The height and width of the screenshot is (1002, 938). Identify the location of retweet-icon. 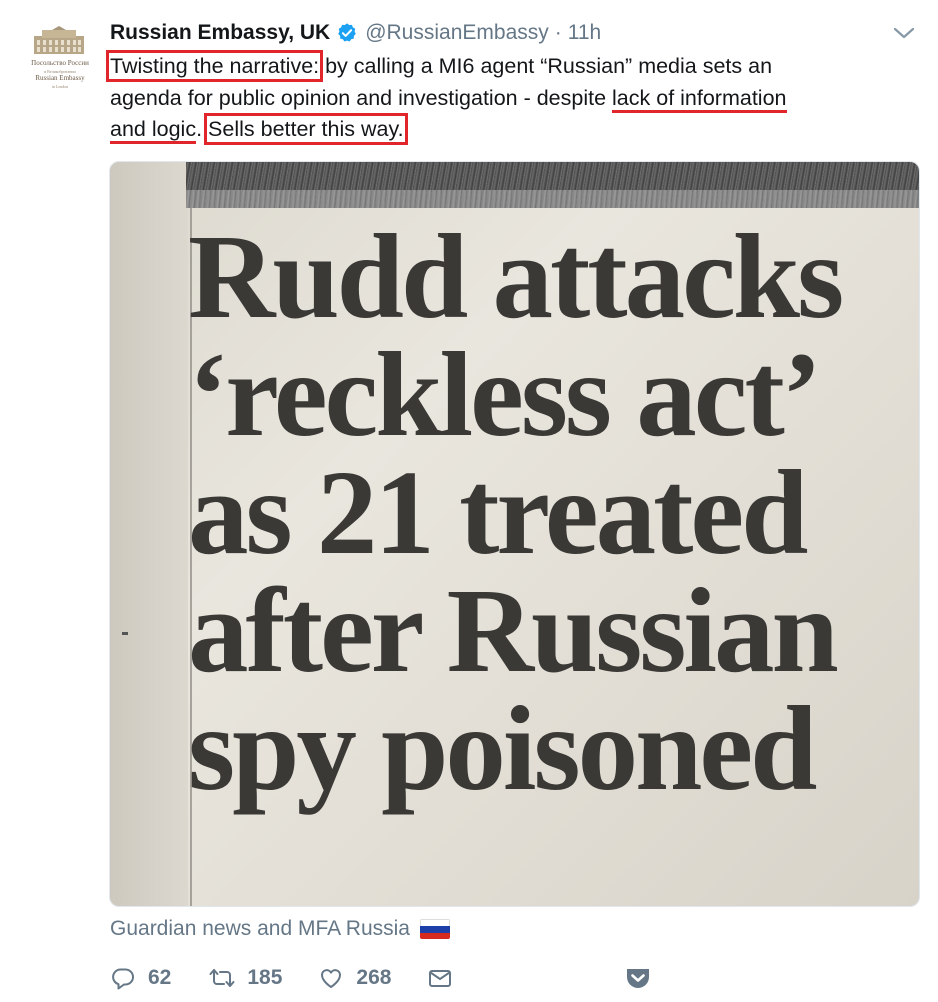
(222, 978).